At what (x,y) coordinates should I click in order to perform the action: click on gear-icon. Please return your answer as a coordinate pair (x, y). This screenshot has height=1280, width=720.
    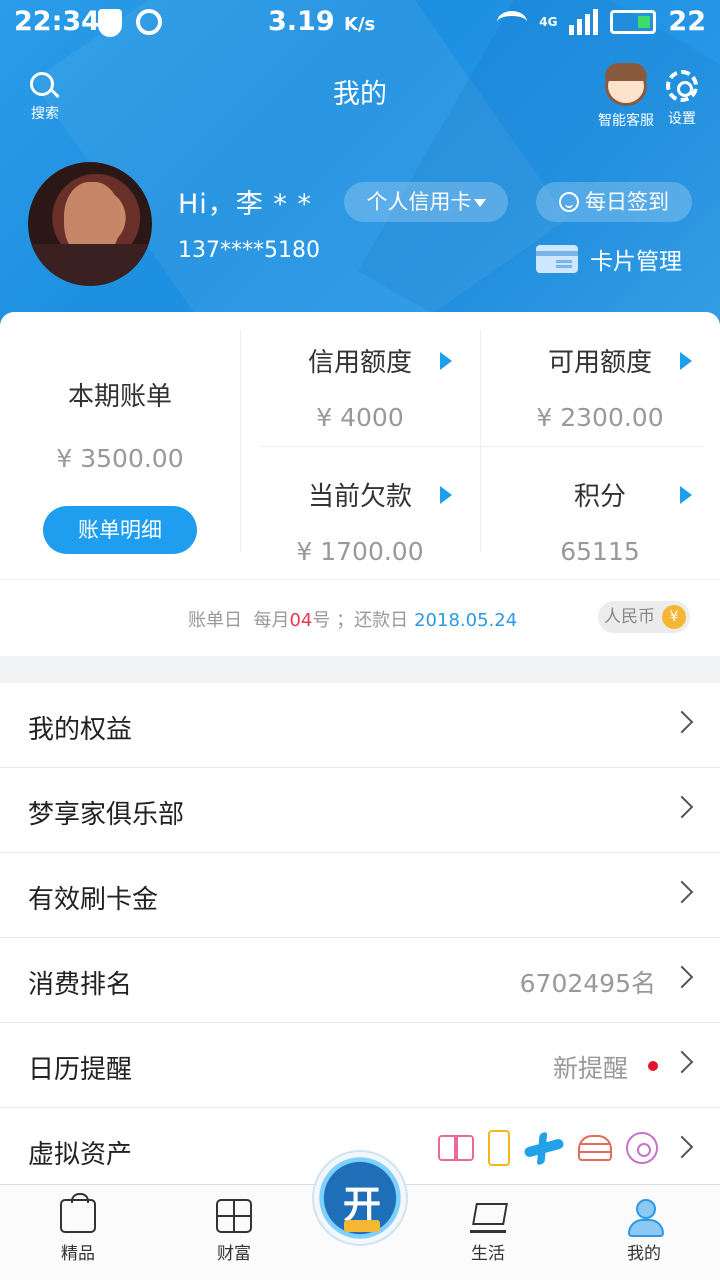
    Looking at the image, I should click on (682, 86).